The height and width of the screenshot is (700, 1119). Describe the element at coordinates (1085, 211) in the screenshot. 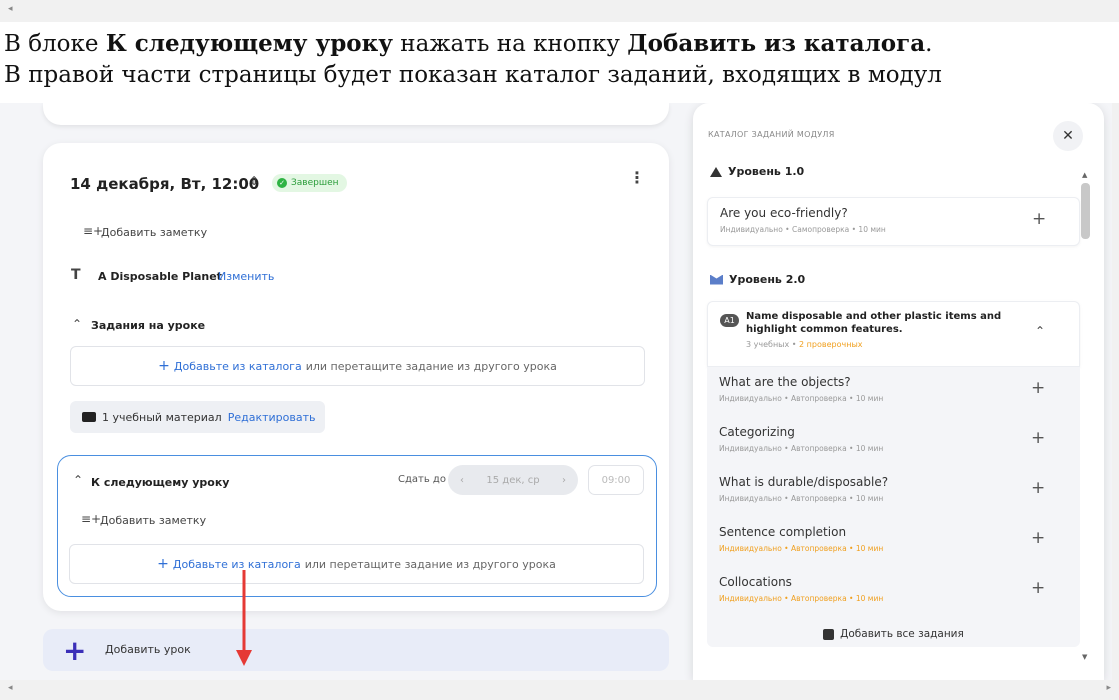

I see `scroll-thumb` at that location.